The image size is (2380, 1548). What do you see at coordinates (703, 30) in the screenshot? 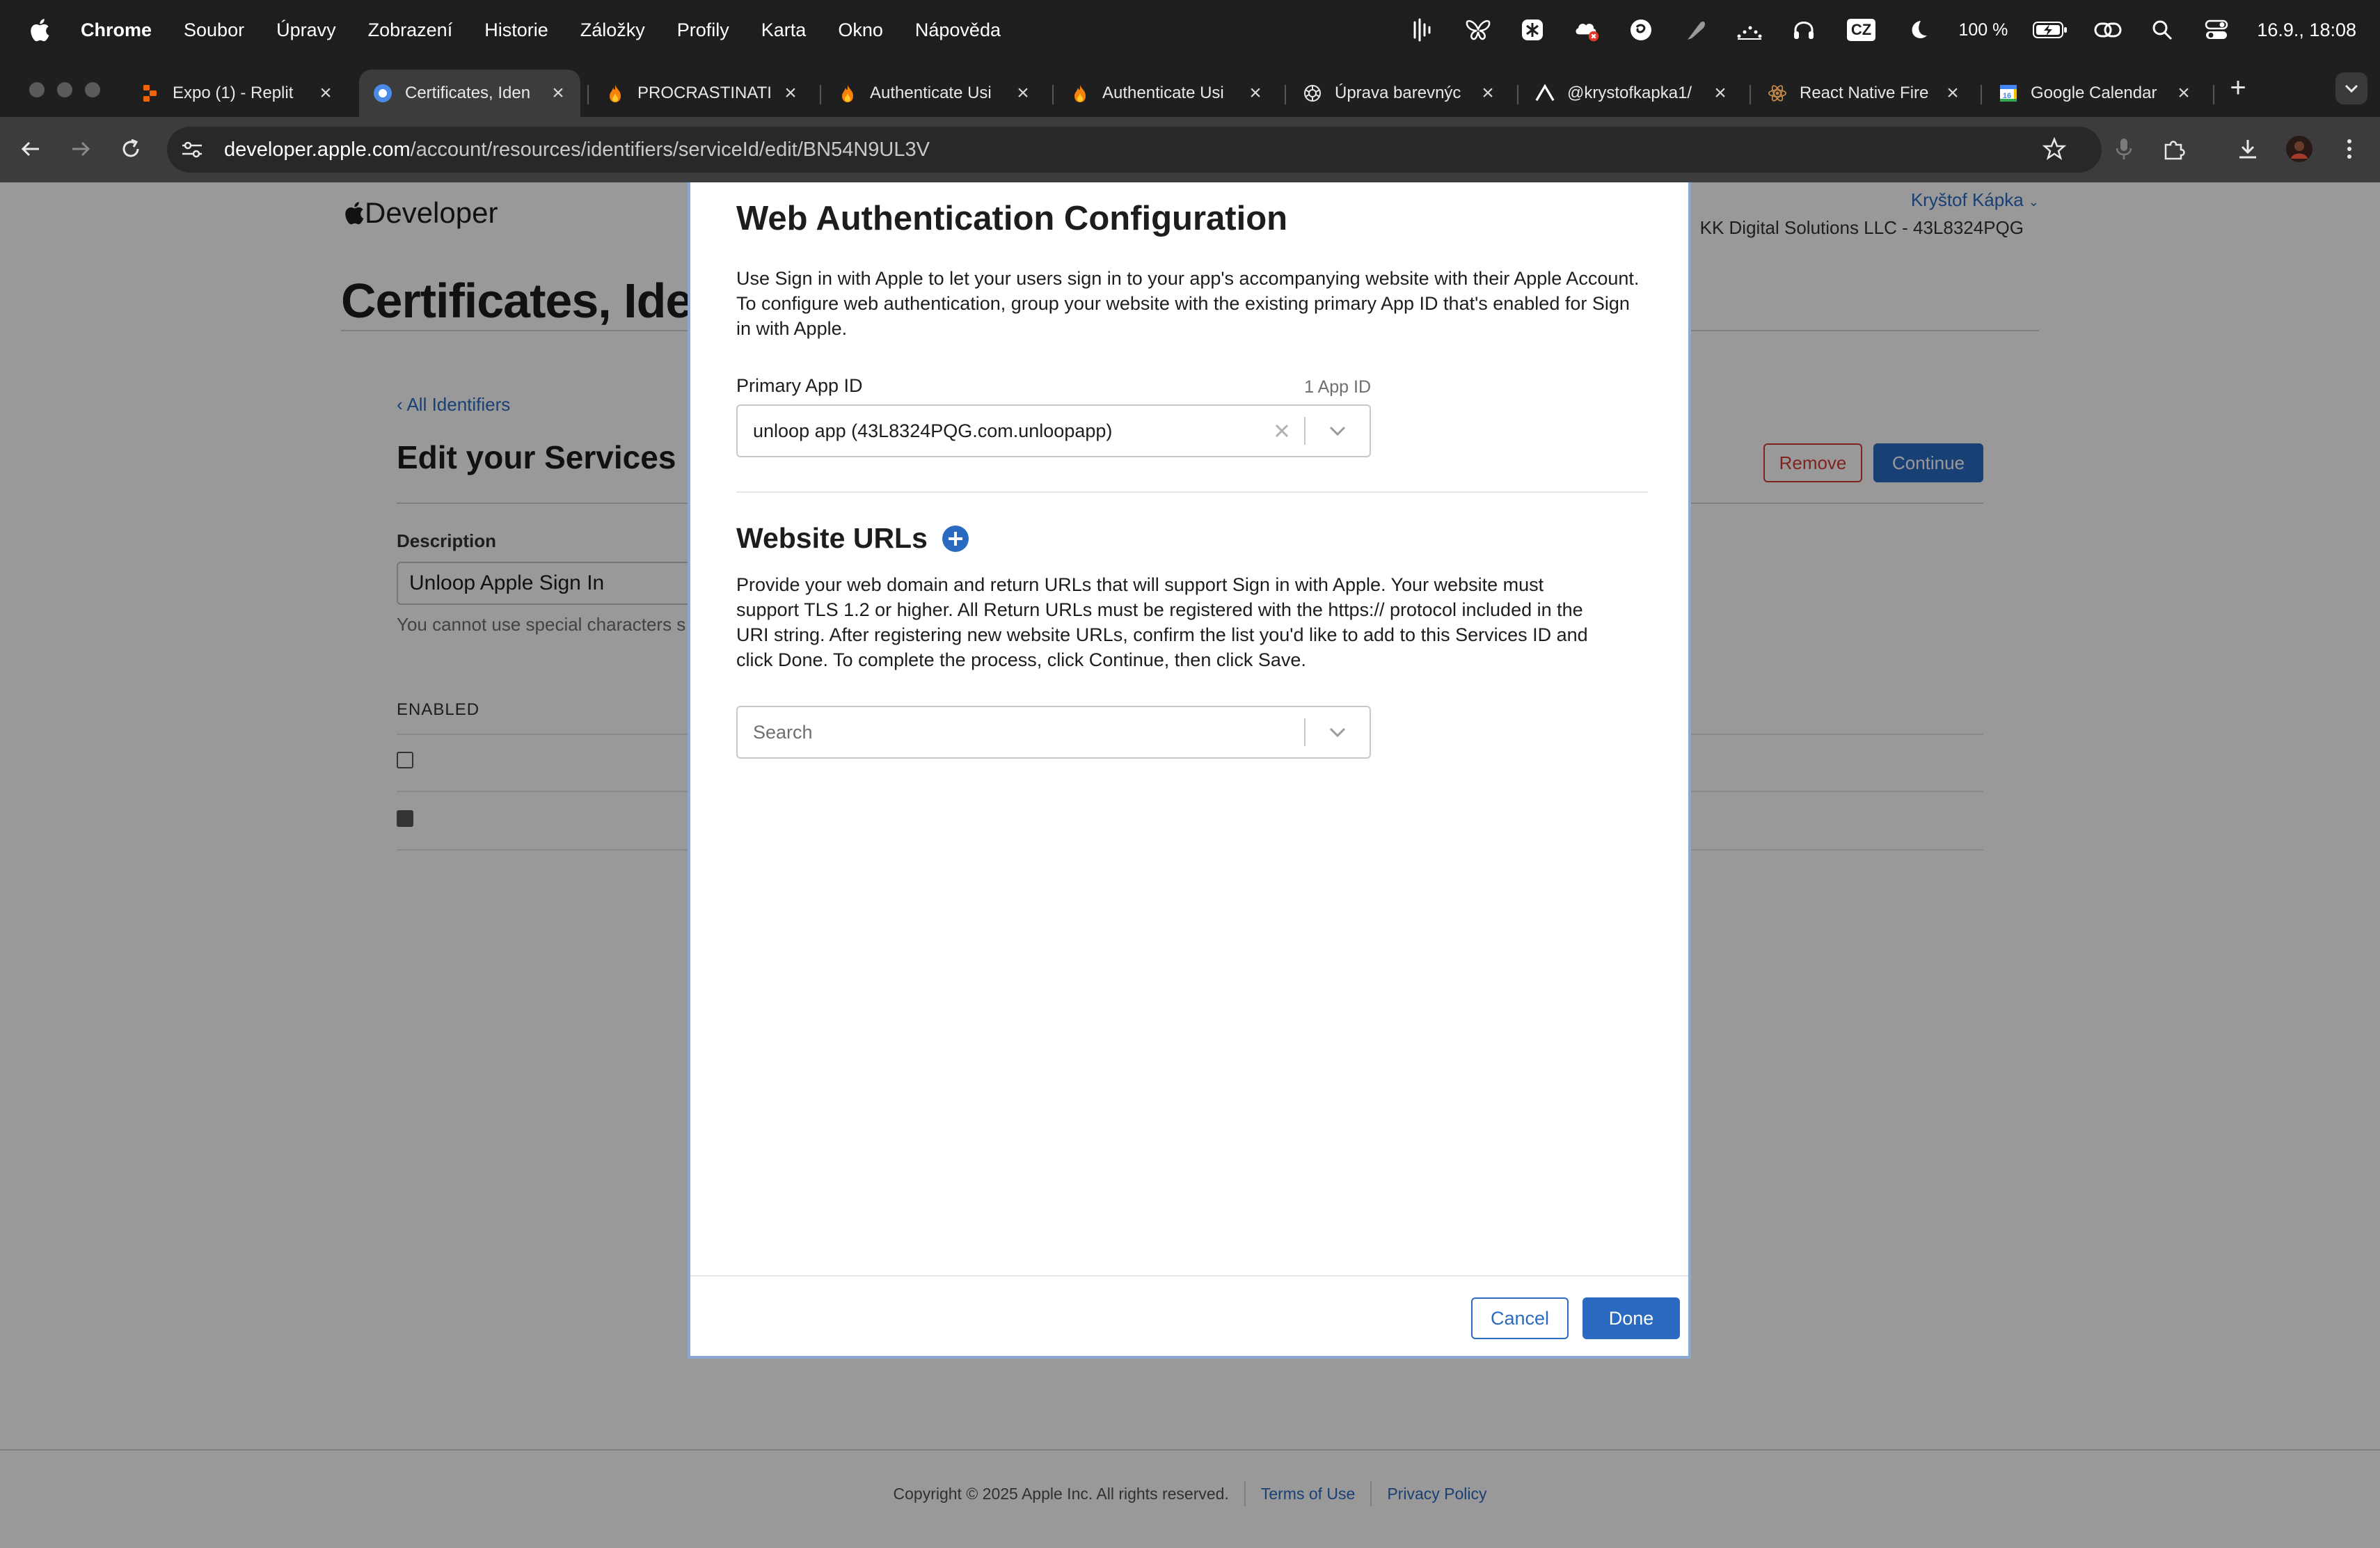
I see `menu-profily: Profily` at bounding box center [703, 30].